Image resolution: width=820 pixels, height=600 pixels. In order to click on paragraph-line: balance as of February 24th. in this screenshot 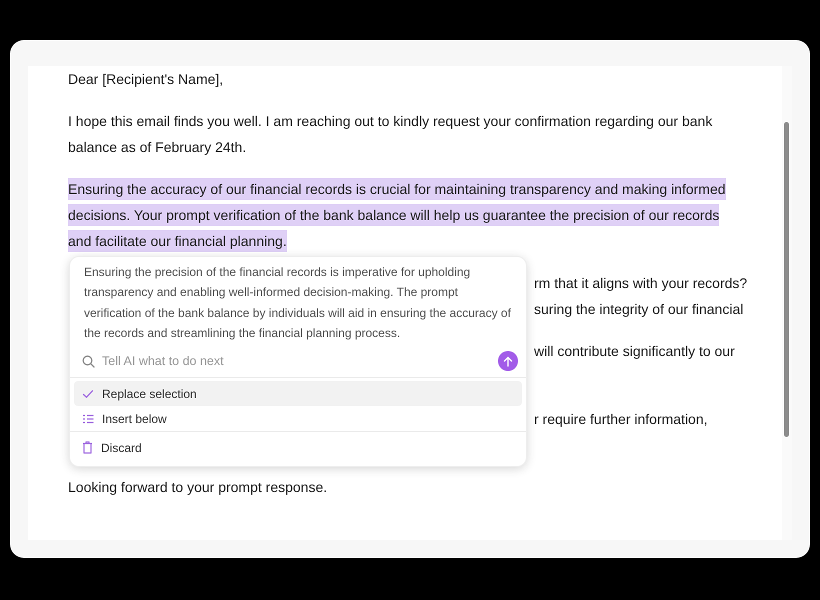, I will do `click(157, 147)`.